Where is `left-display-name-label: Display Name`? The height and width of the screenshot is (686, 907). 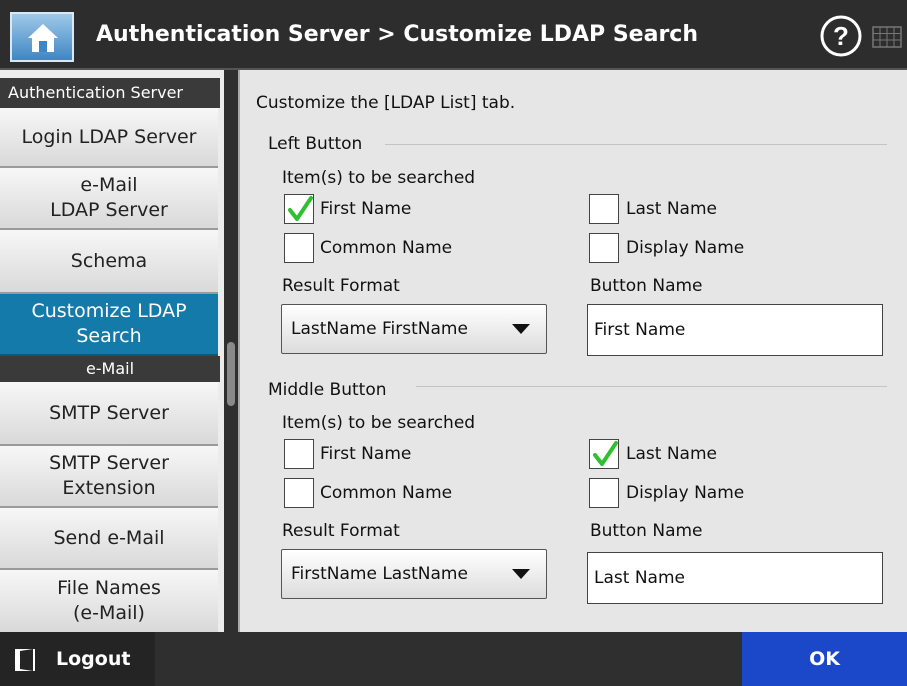 left-display-name-label: Display Name is located at coordinates (685, 248).